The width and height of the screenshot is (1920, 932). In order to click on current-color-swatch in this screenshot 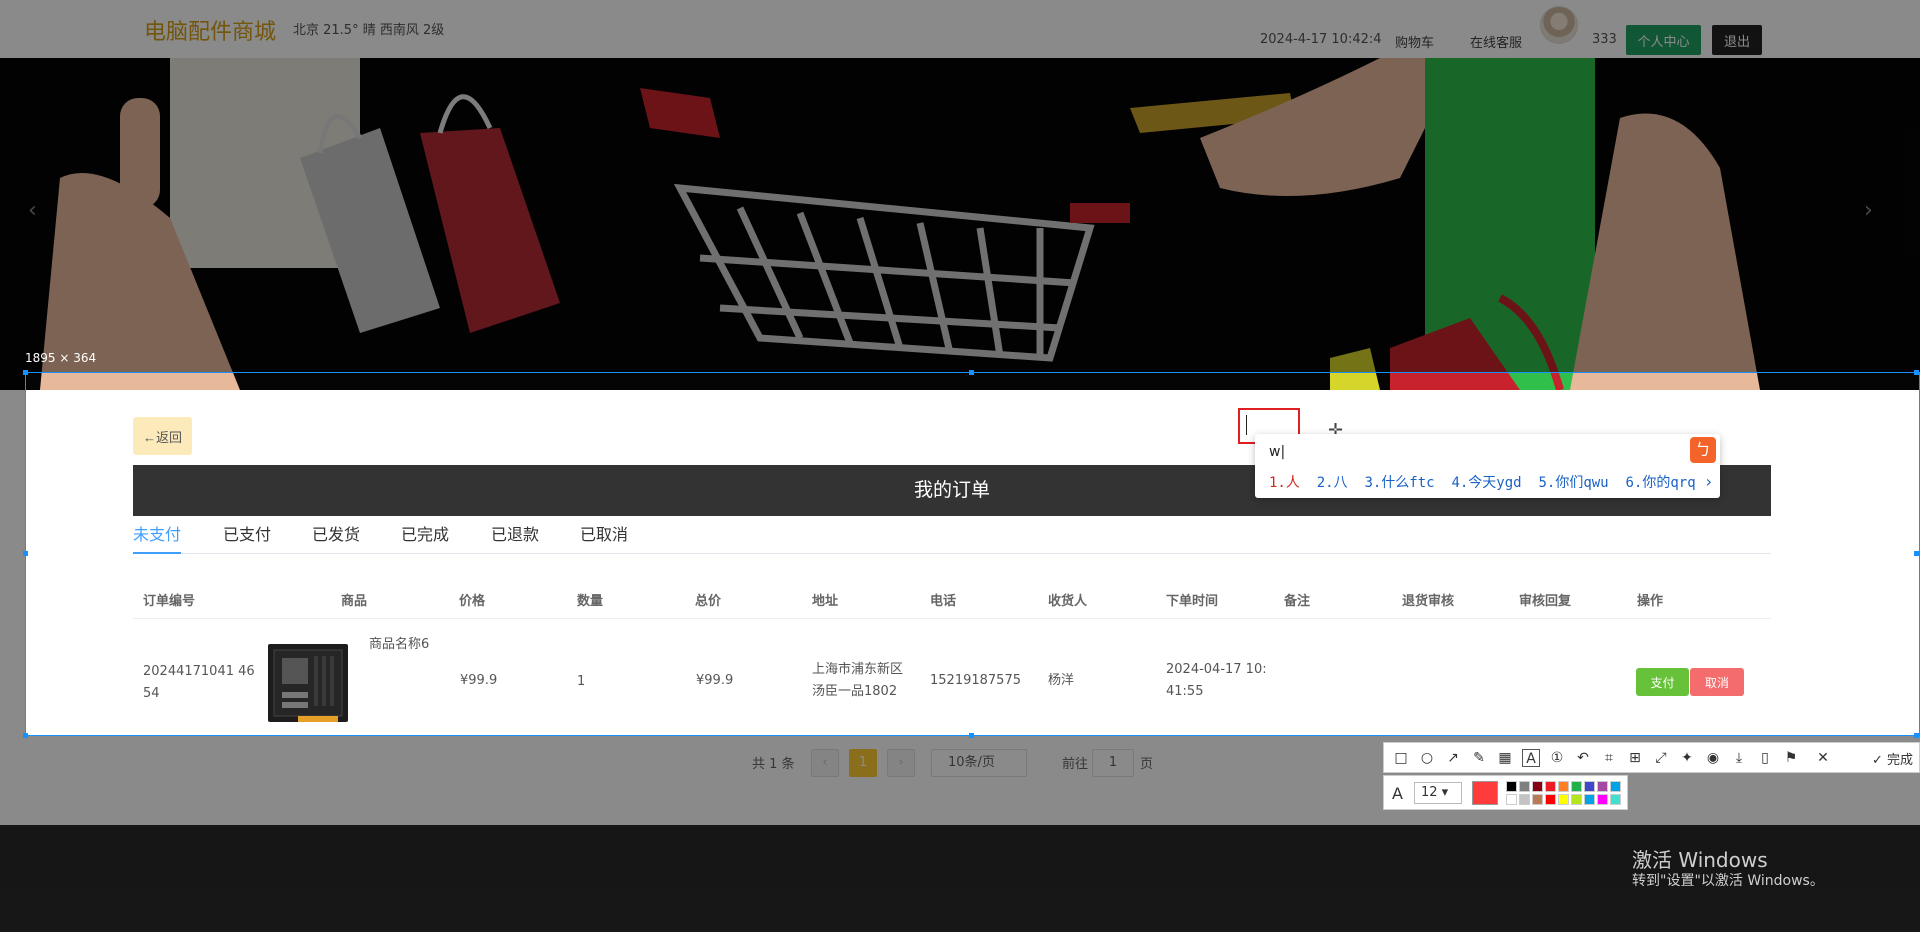, I will do `click(1485, 793)`.